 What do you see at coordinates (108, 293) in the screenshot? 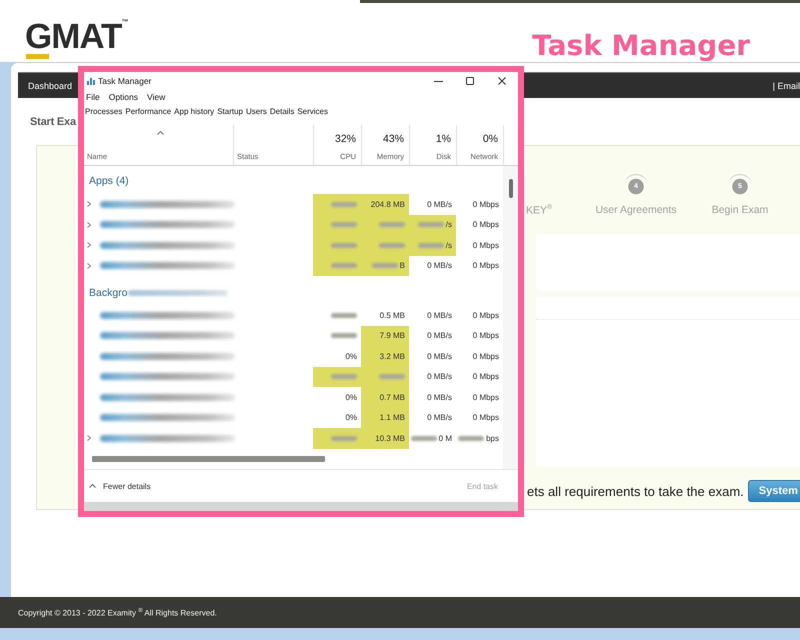
I see `group-heading: Backgro` at bounding box center [108, 293].